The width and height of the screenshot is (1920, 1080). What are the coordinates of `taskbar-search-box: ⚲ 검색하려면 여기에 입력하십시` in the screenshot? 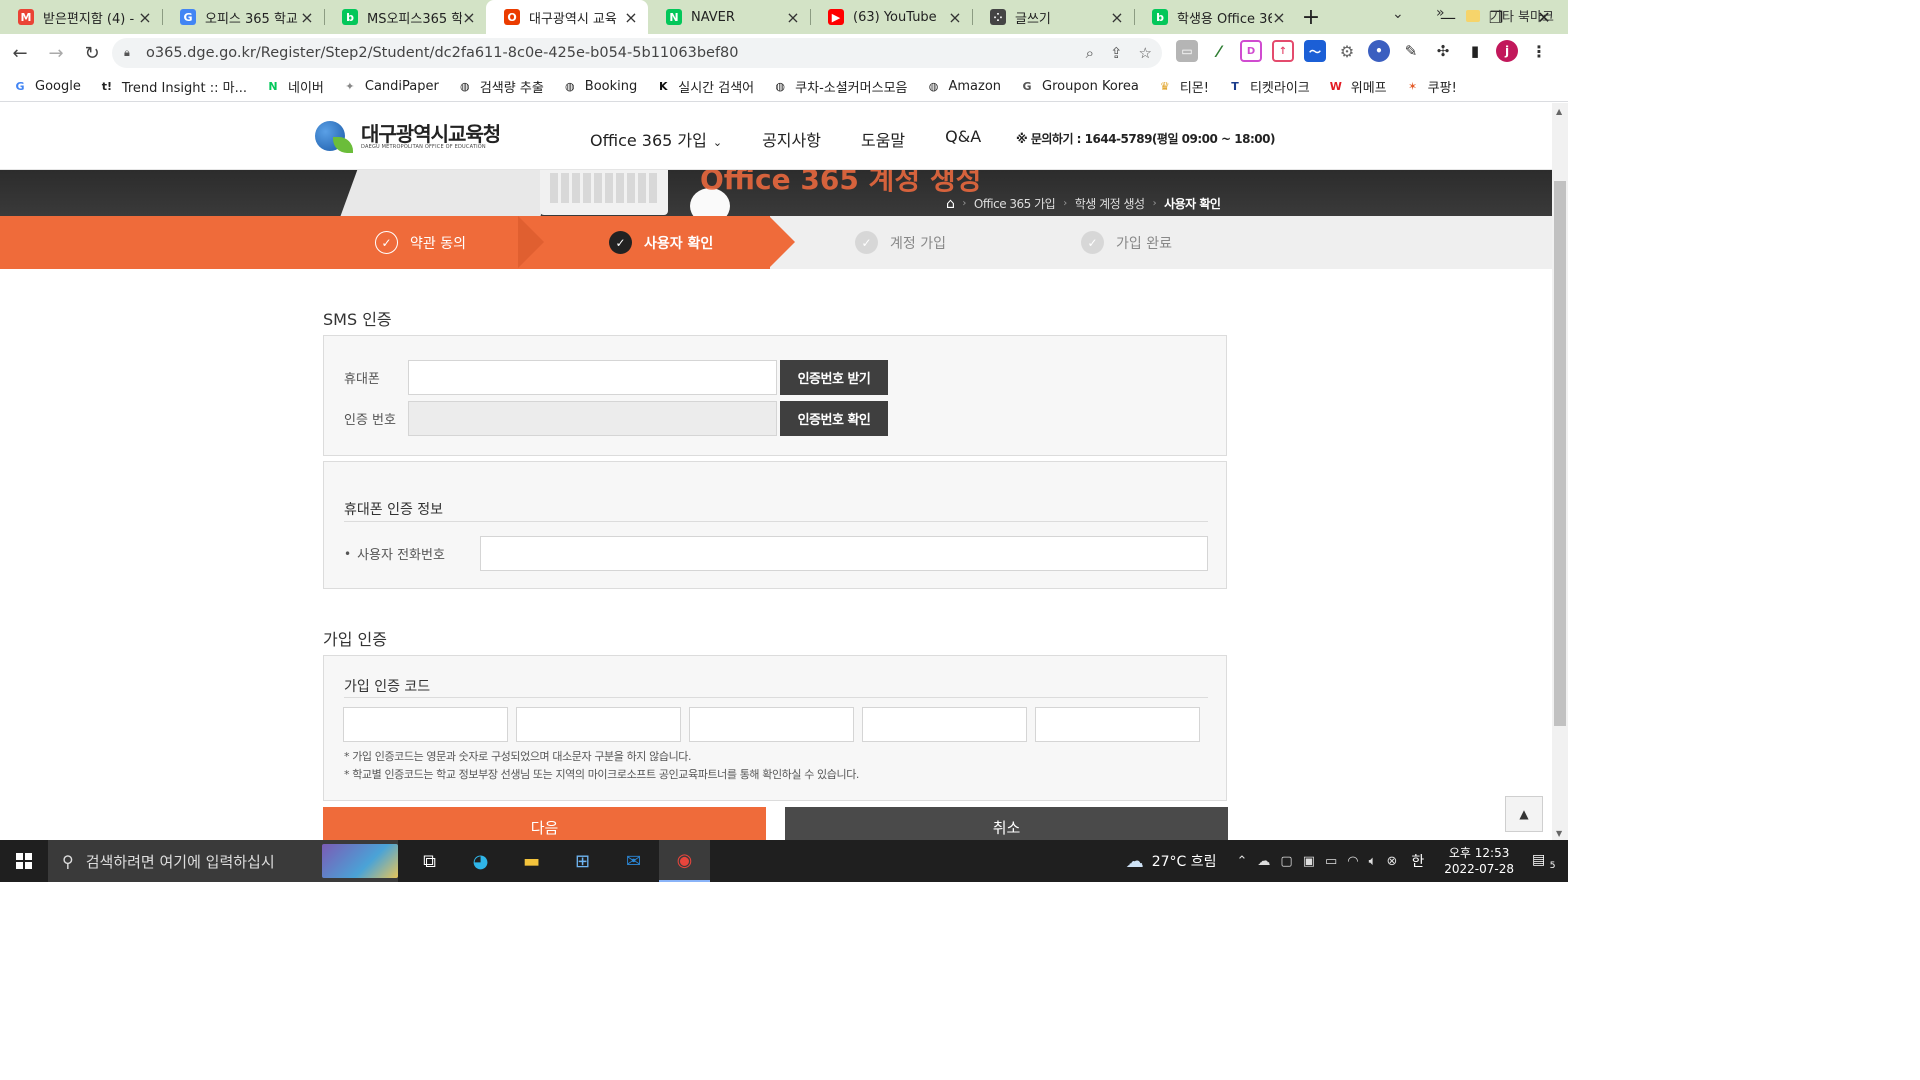 It's located at (223, 861).